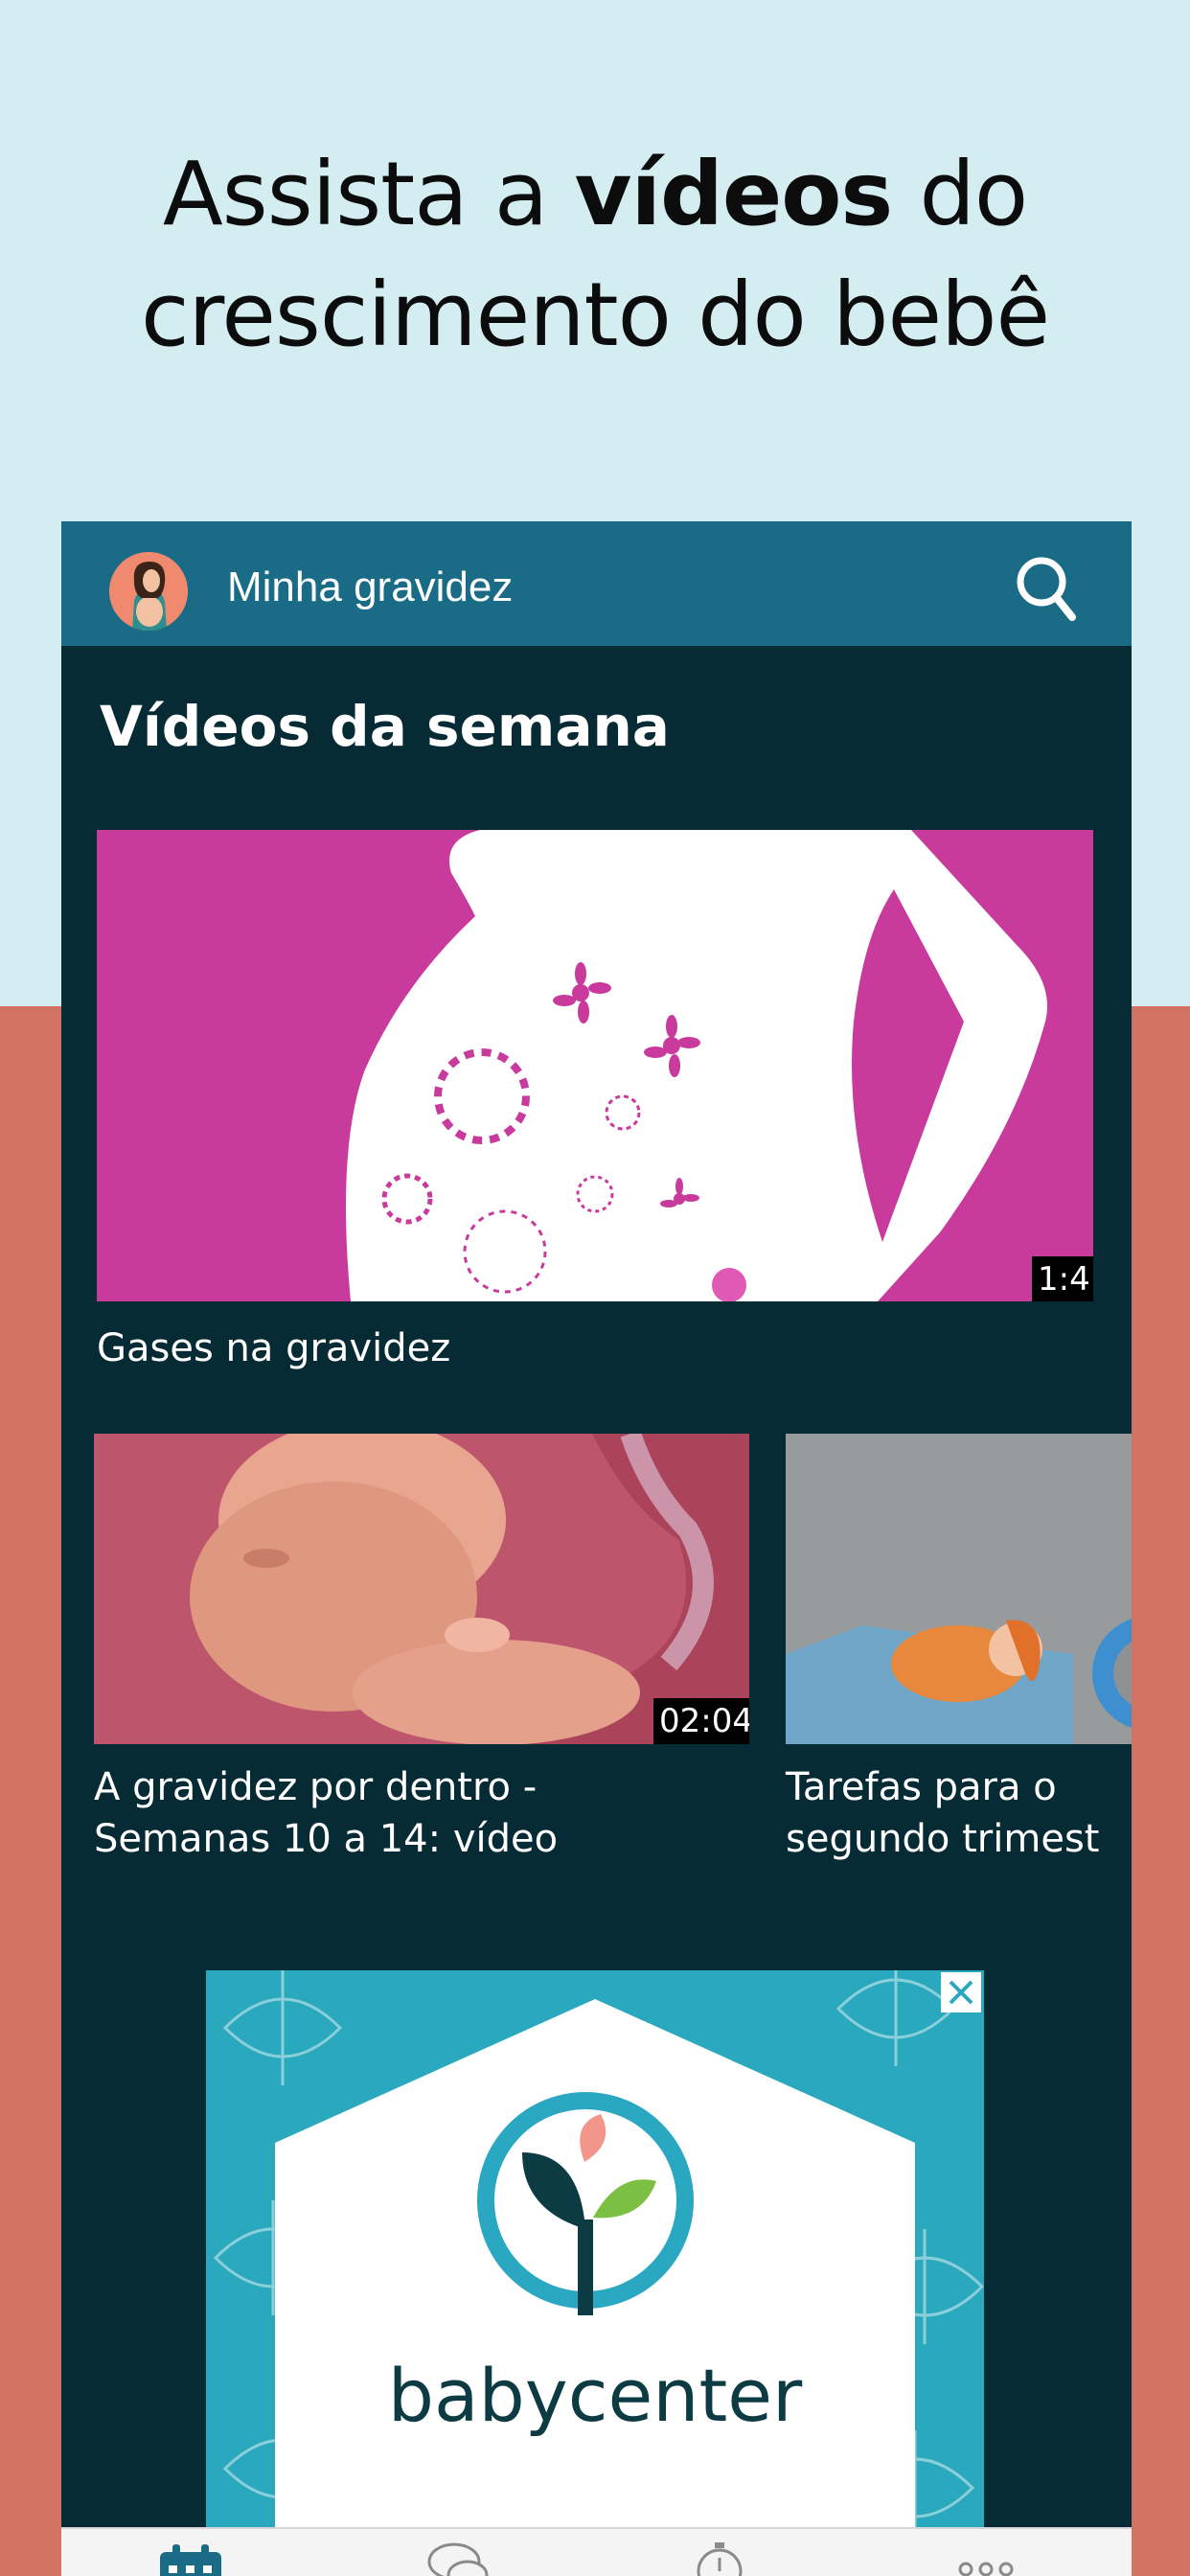  What do you see at coordinates (371, 587) in the screenshot?
I see `app-title: Minha gravidez` at bounding box center [371, 587].